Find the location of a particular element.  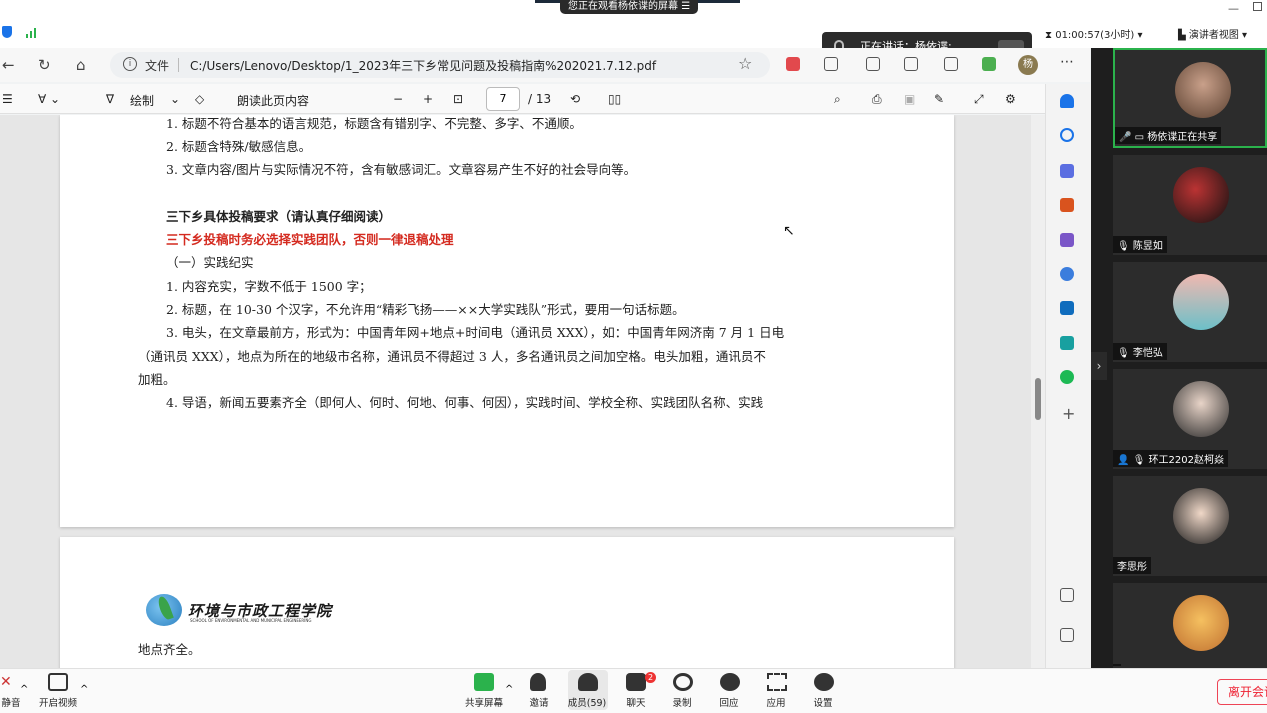

draw-icon: ∇ is located at coordinates (110, 99).